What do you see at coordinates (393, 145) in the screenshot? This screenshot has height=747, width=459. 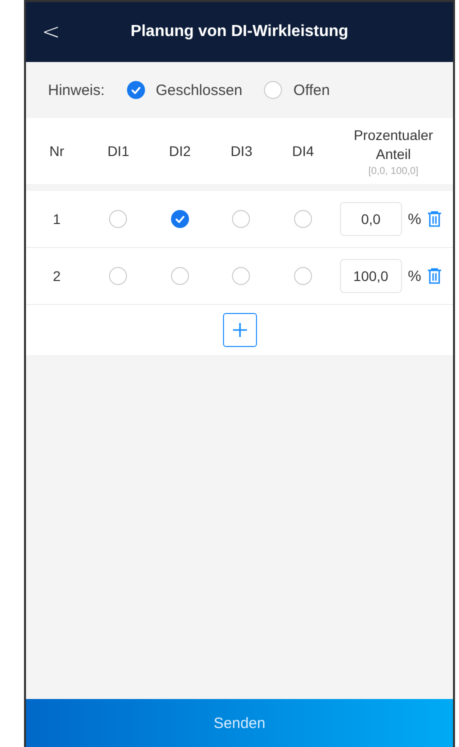 I see `column-header: Prozentualer Anteil` at bounding box center [393, 145].